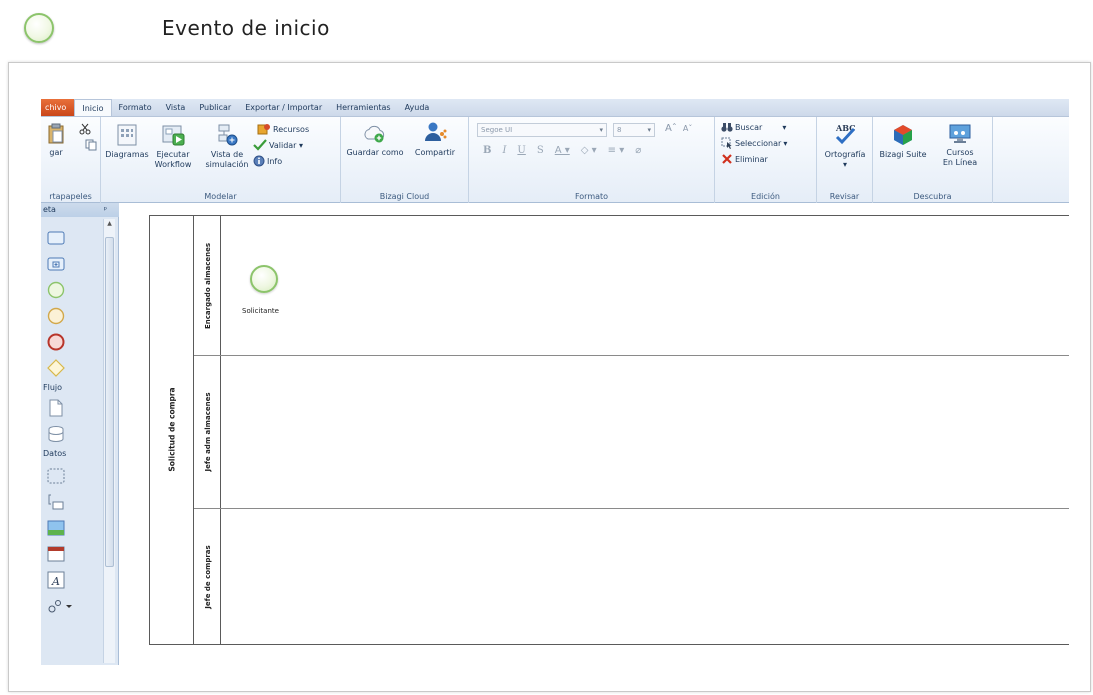  Describe the element at coordinates (845, 154) in the screenshot. I see `ortografia-label: Ortografía` at that location.